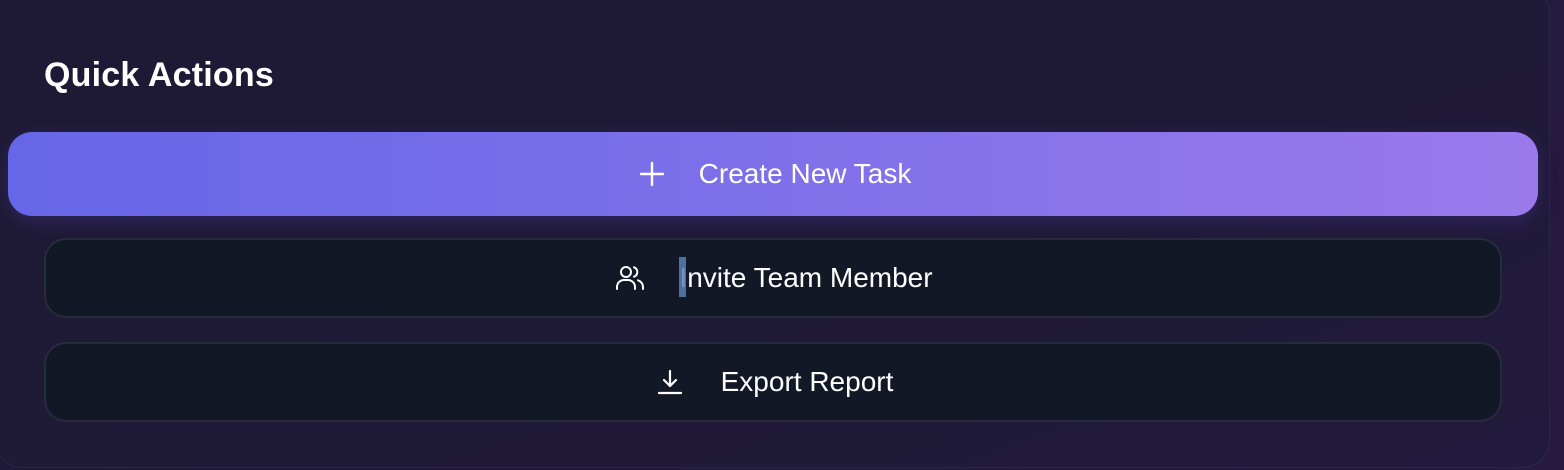  Describe the element at coordinates (806, 277) in the screenshot. I see `invite-team-member-label: Invite Team Member` at that location.